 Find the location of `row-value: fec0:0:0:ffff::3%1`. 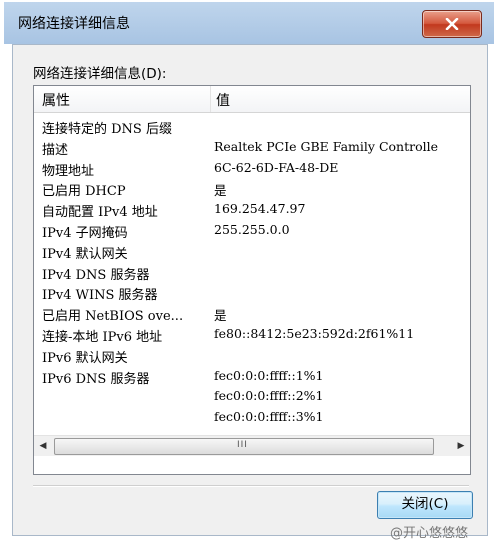

row-value: fec0:0:0:ffff::3%1 is located at coordinates (269, 417).